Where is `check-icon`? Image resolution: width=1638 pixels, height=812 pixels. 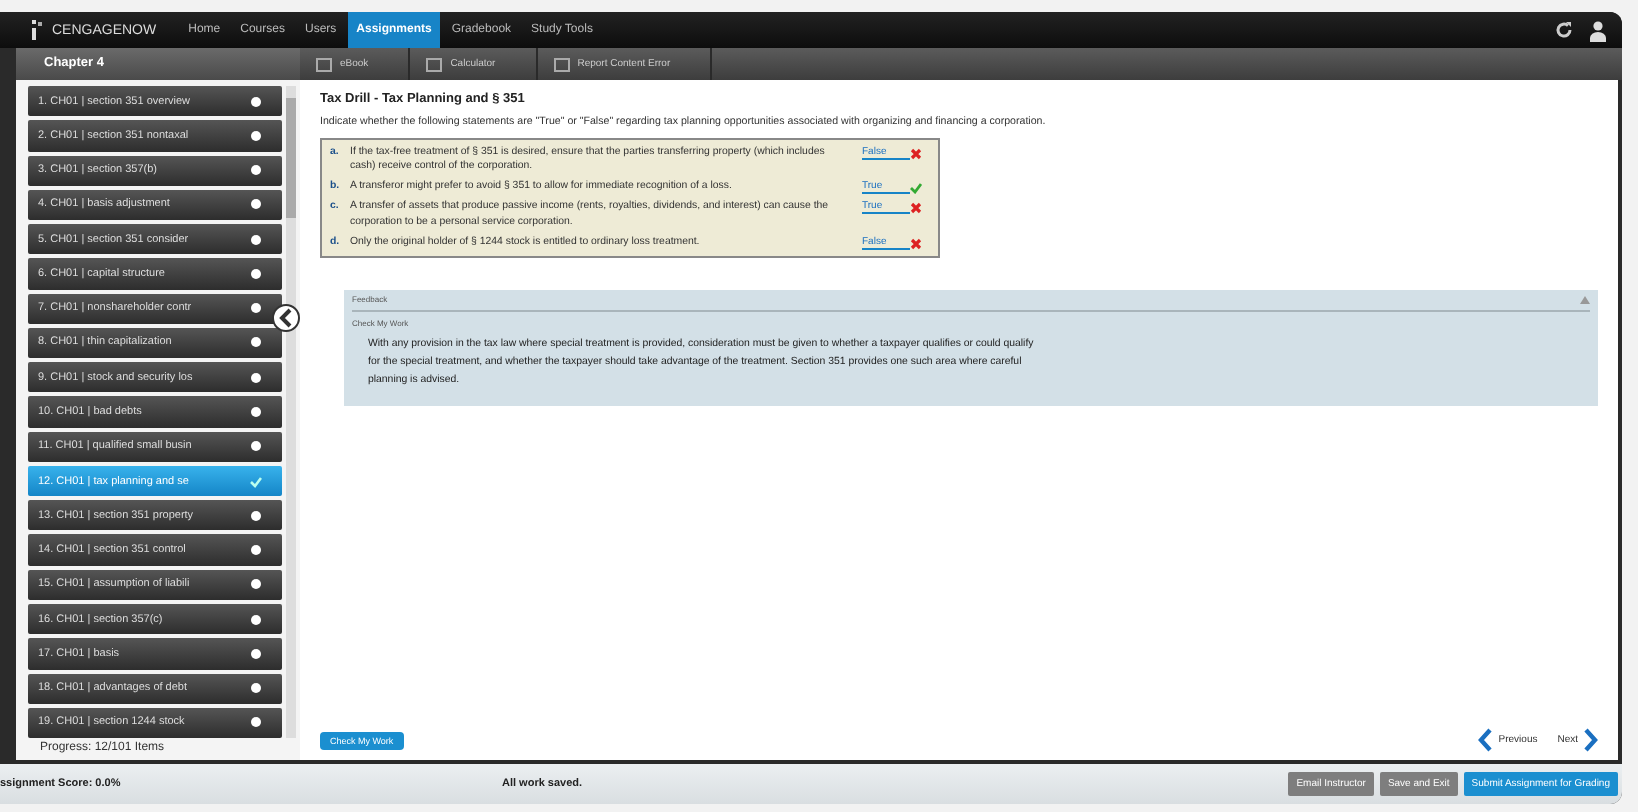 check-icon is located at coordinates (256, 481).